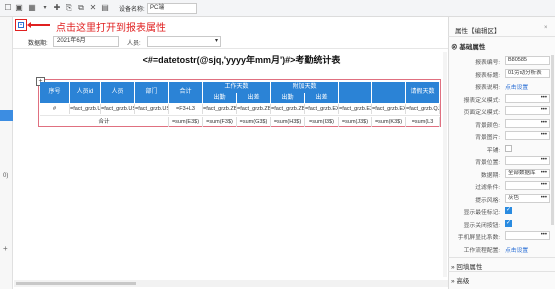 The image size is (555, 289). I want to click on cell-total: =F3+L3, so click(186, 109).